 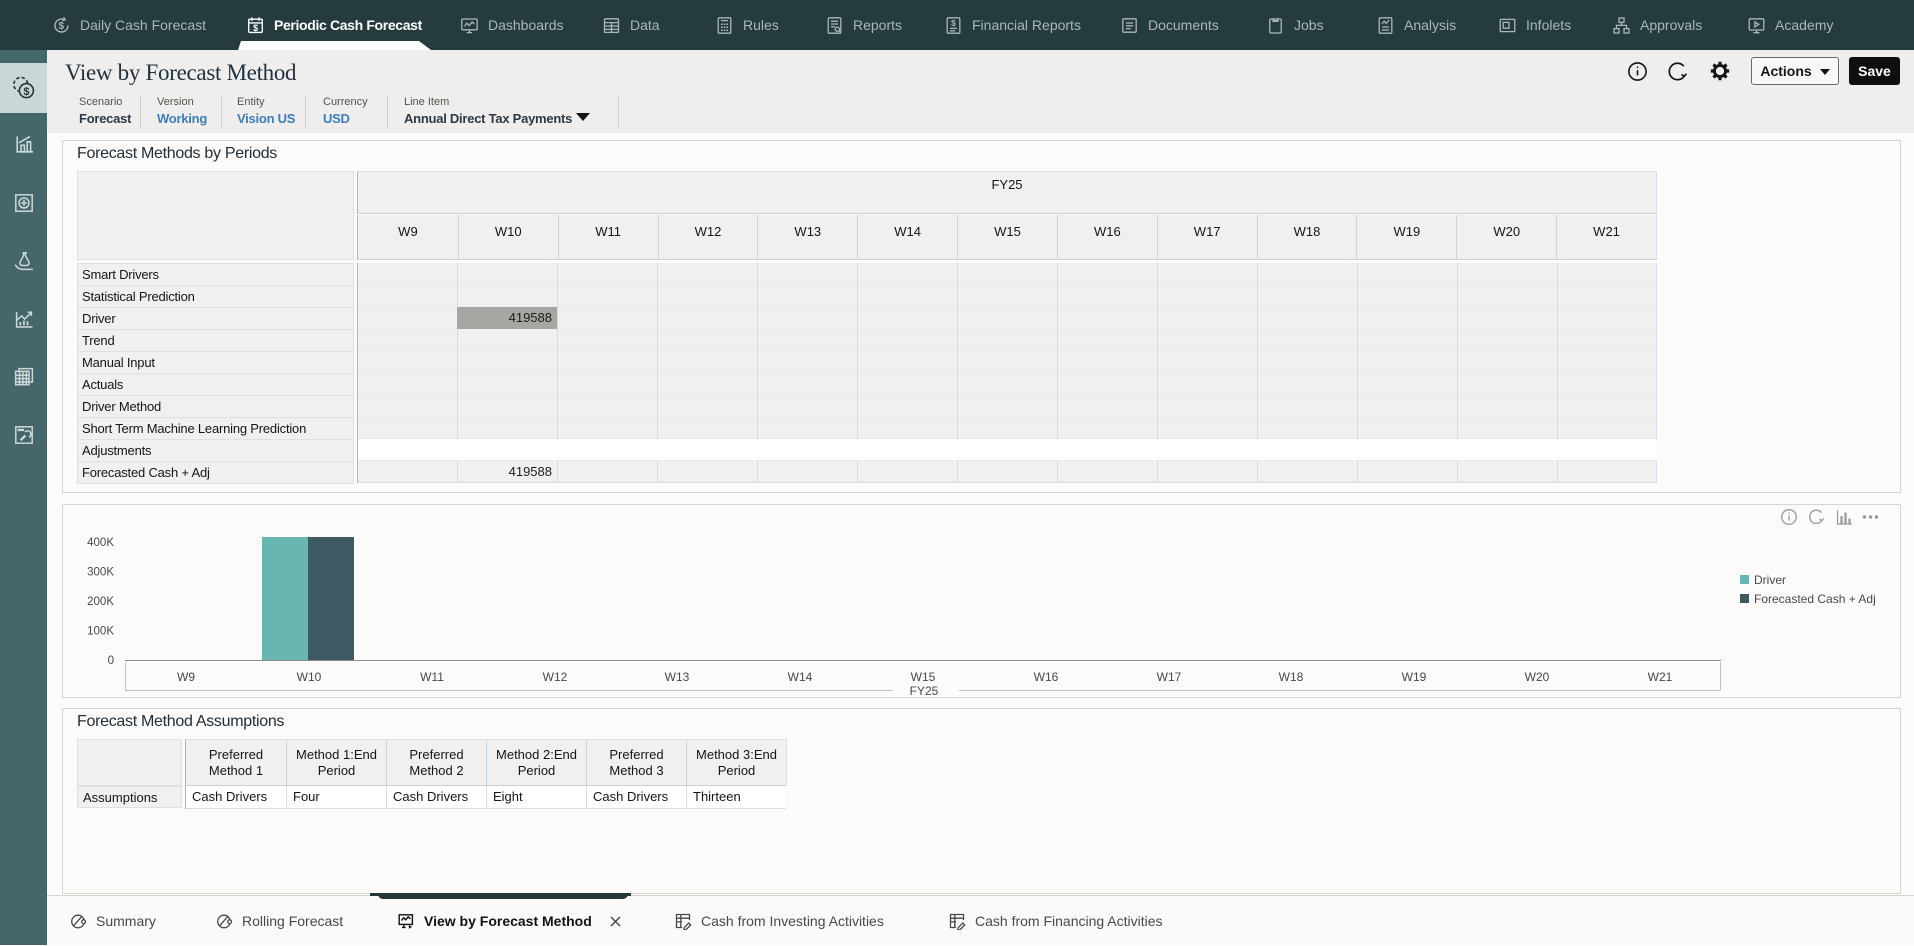 I want to click on svg-text: 100K, so click(x=100, y=632).